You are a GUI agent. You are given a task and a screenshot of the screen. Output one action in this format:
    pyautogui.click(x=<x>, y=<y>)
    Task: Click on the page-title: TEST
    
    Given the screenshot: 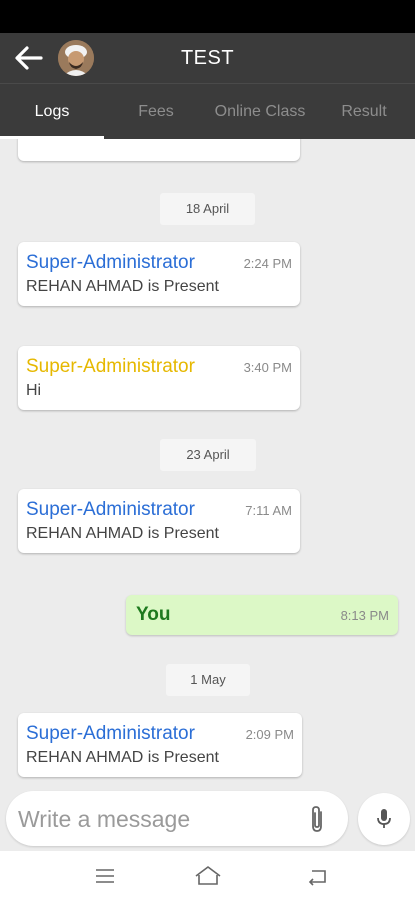 What is the action you would take?
    pyautogui.click(x=207, y=58)
    